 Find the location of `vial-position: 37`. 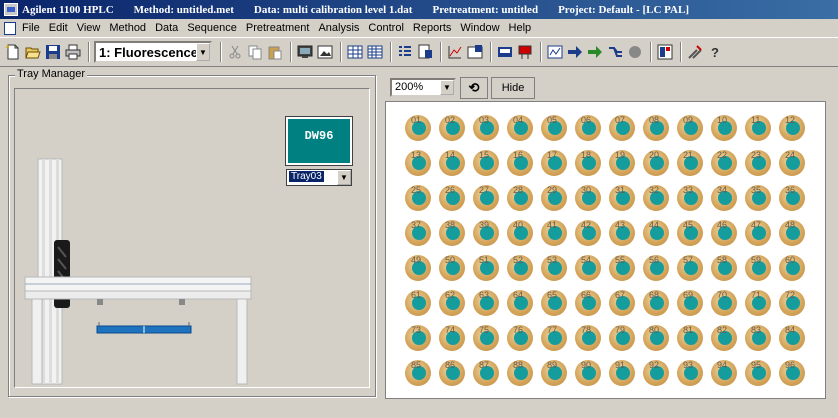

vial-position: 37 is located at coordinates (418, 233).